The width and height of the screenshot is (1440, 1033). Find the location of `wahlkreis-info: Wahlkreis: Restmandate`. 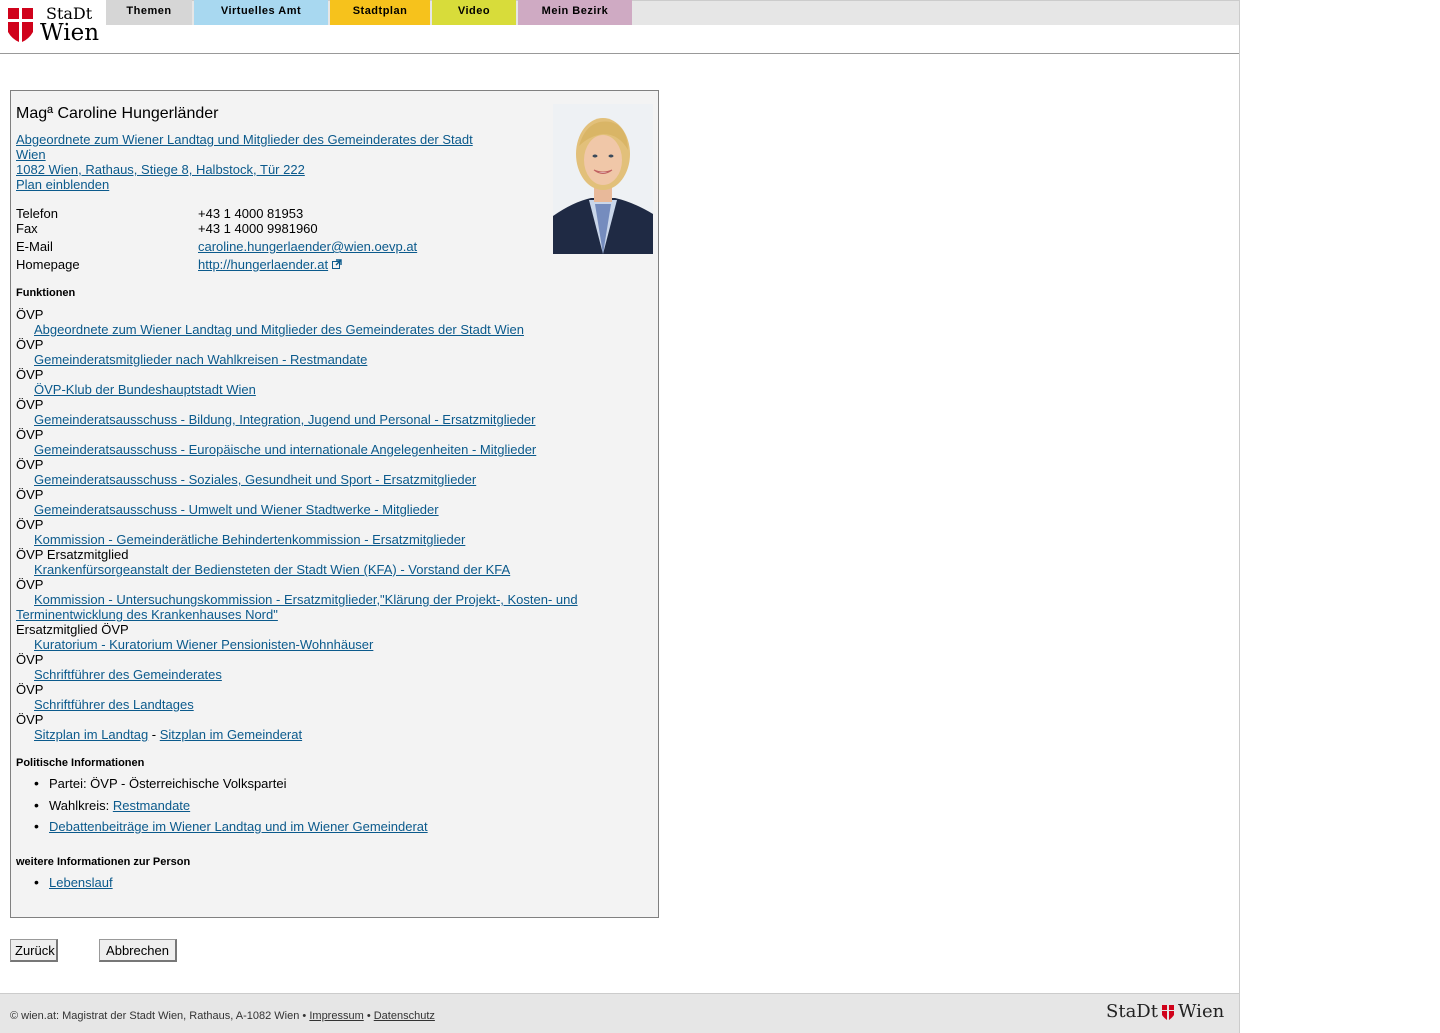

wahlkreis-info: Wahlkreis: Restmandate is located at coordinates (119, 805).